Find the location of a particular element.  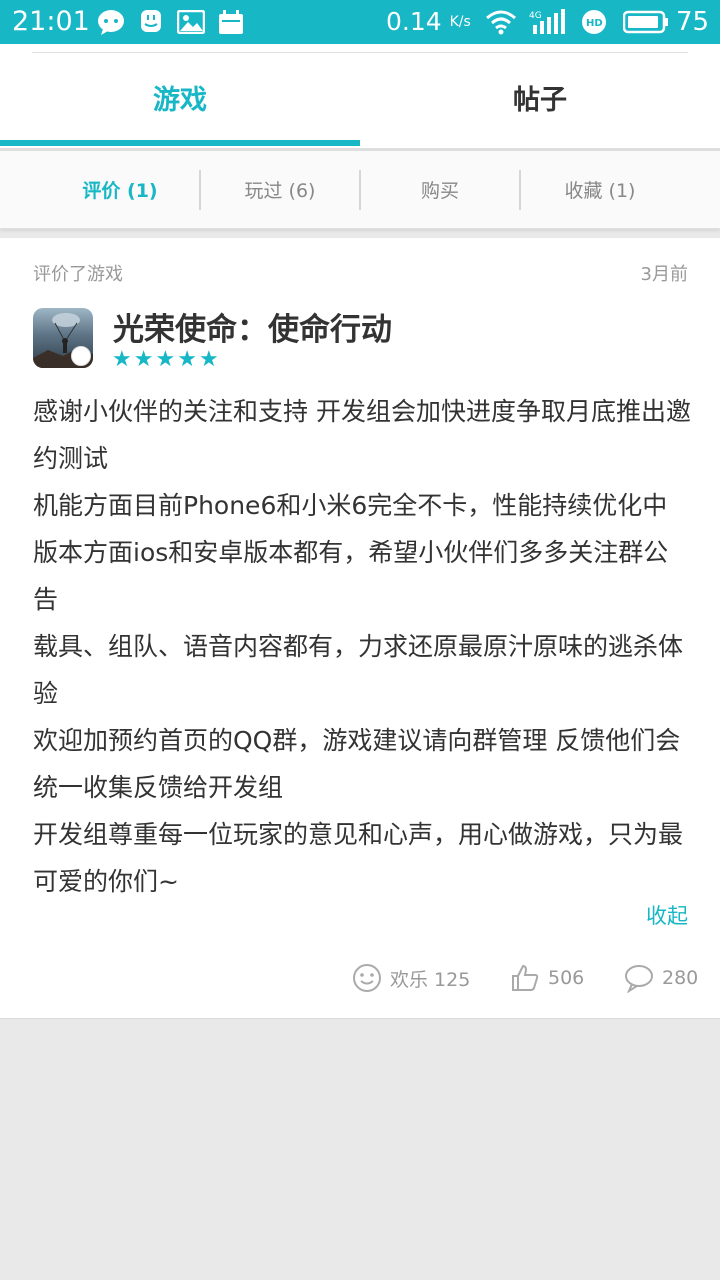

review-line: 开发组尊重每一位玩家的意见和心声，用心做游戏，只为最可爱的你们~ is located at coordinates (358, 858).